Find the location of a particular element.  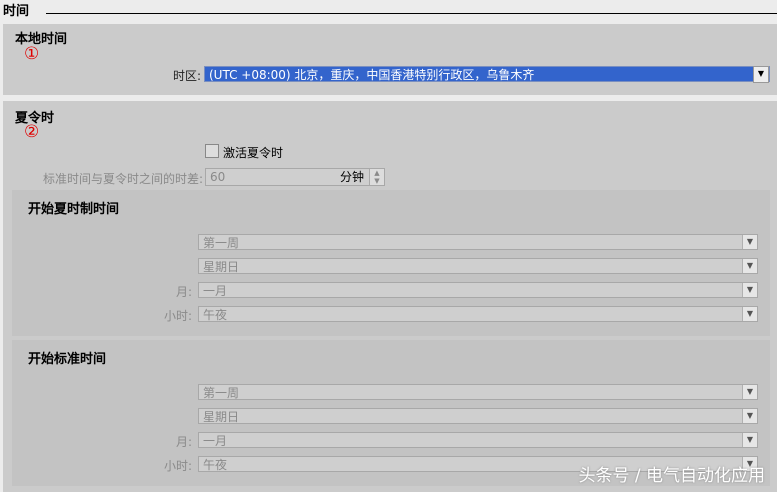

page-title: 时间 is located at coordinates (16, 11).